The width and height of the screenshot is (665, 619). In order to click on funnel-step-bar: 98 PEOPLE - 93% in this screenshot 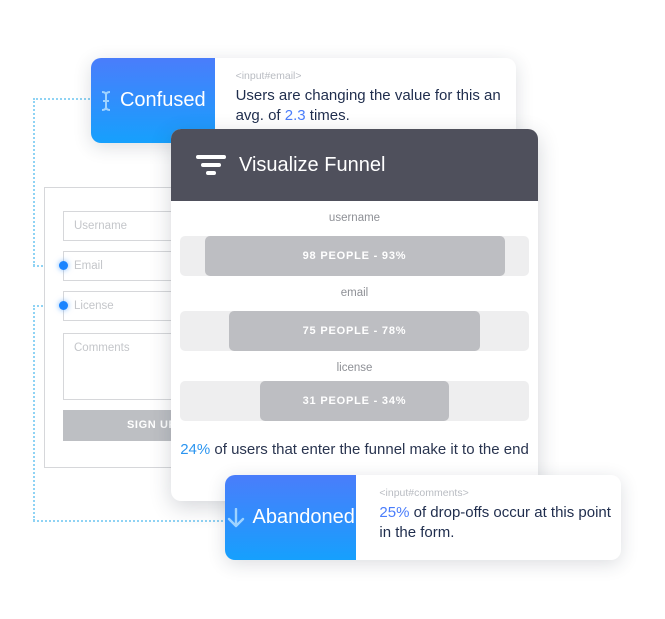, I will do `click(354, 256)`.